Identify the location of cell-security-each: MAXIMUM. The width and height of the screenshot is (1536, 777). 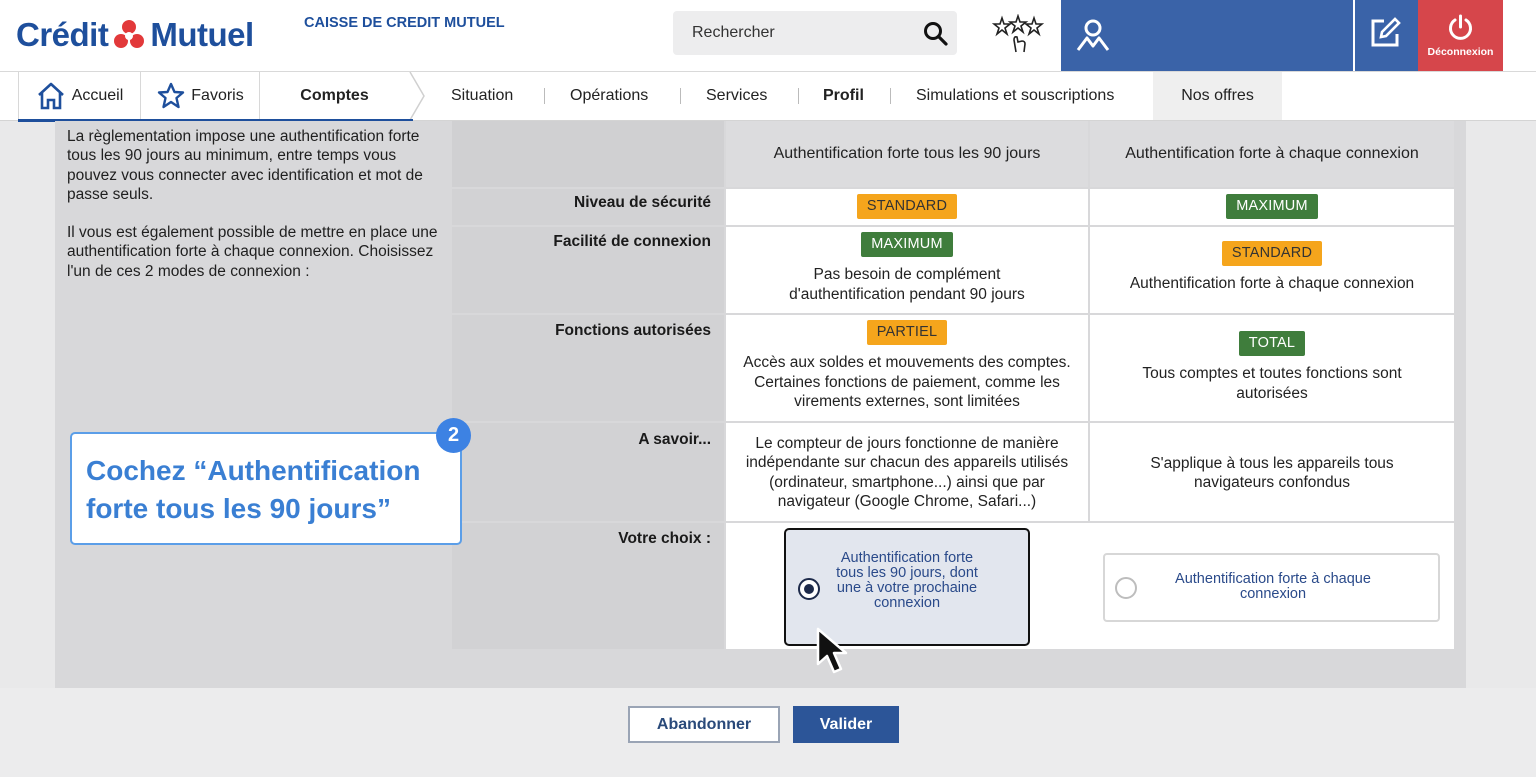
(1272, 207).